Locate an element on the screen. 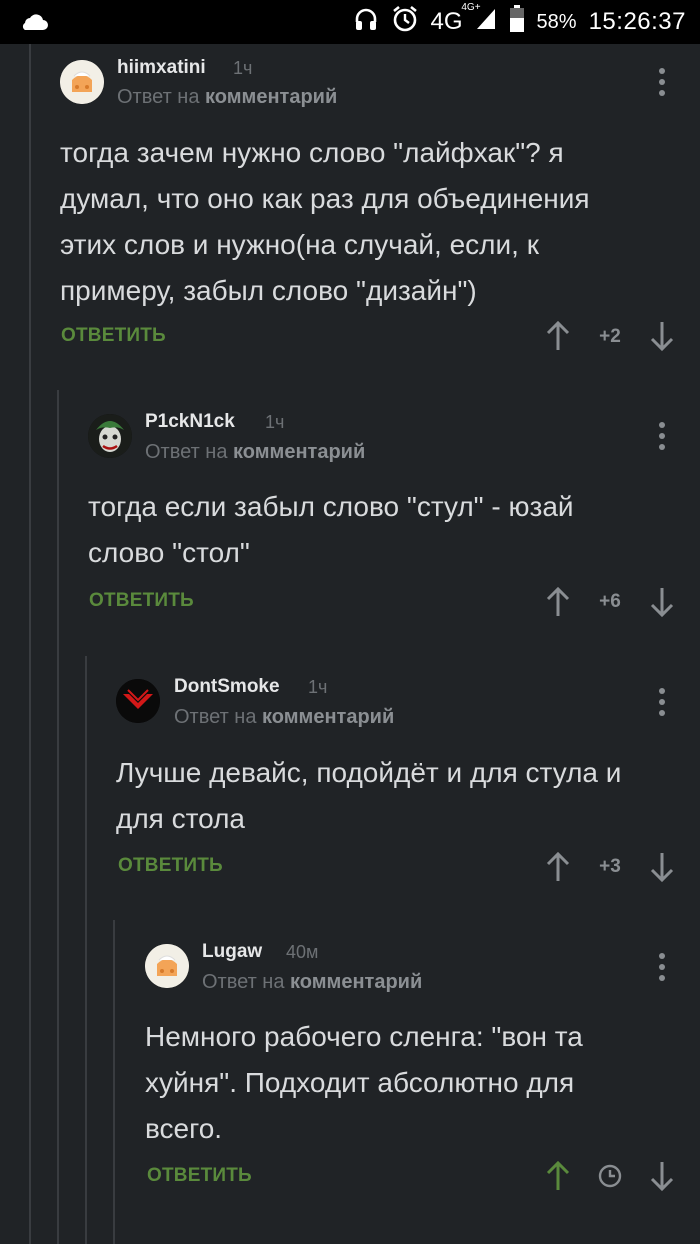 This screenshot has height=1244, width=700. cloud-icon is located at coordinates (33, 22).